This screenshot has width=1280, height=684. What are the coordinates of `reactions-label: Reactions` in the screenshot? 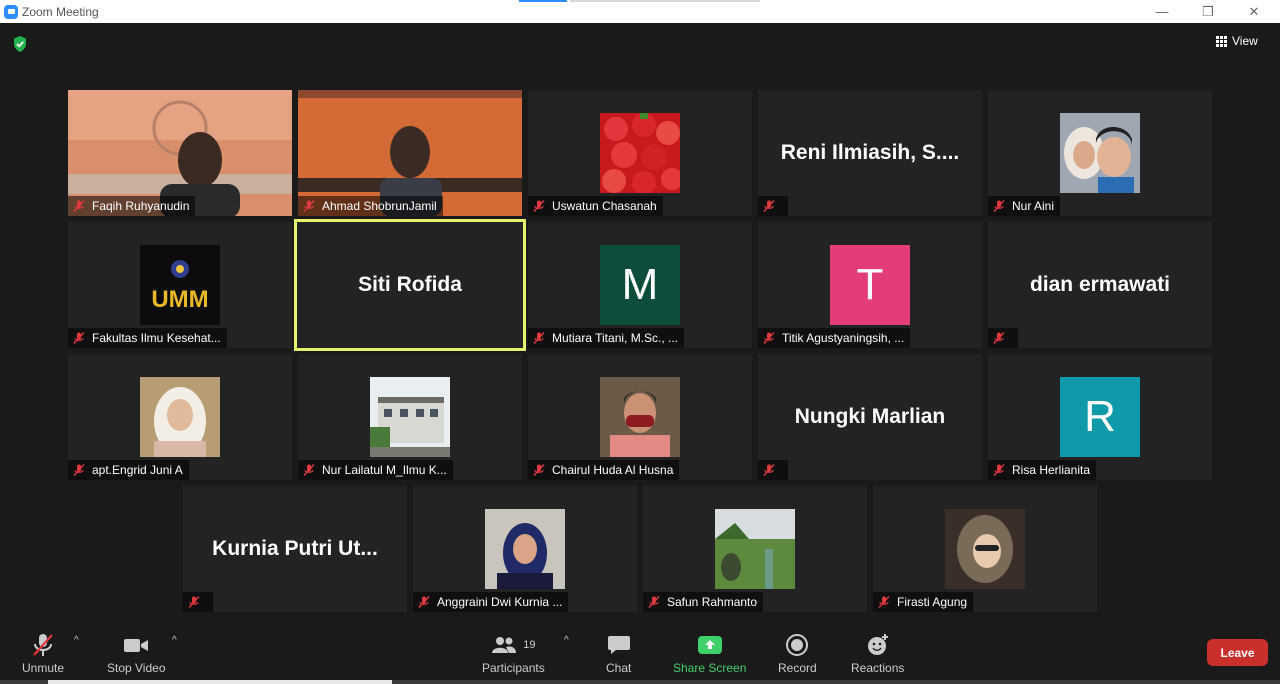 It's located at (878, 668).